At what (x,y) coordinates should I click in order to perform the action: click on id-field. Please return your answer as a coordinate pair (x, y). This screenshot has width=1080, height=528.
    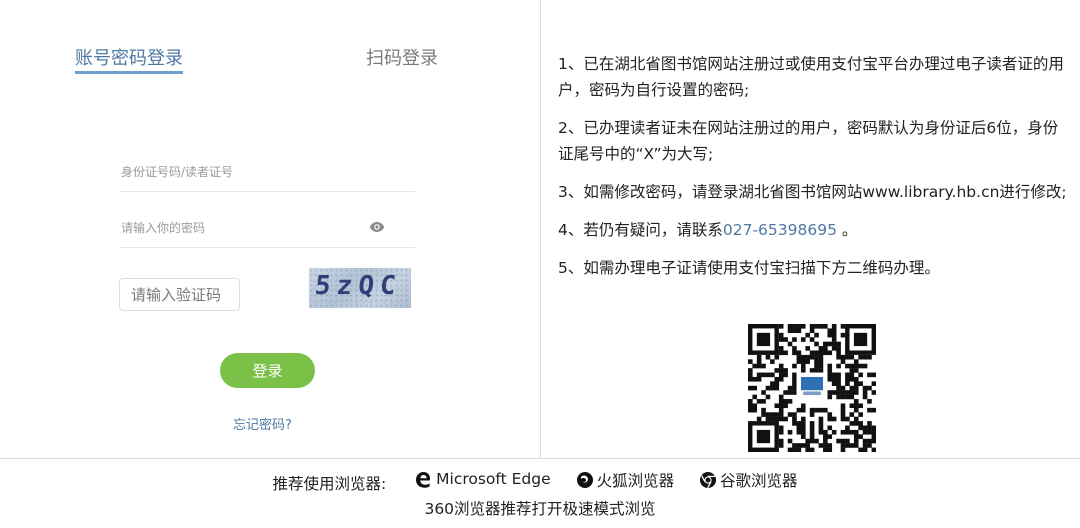
    Looking at the image, I should click on (267, 172).